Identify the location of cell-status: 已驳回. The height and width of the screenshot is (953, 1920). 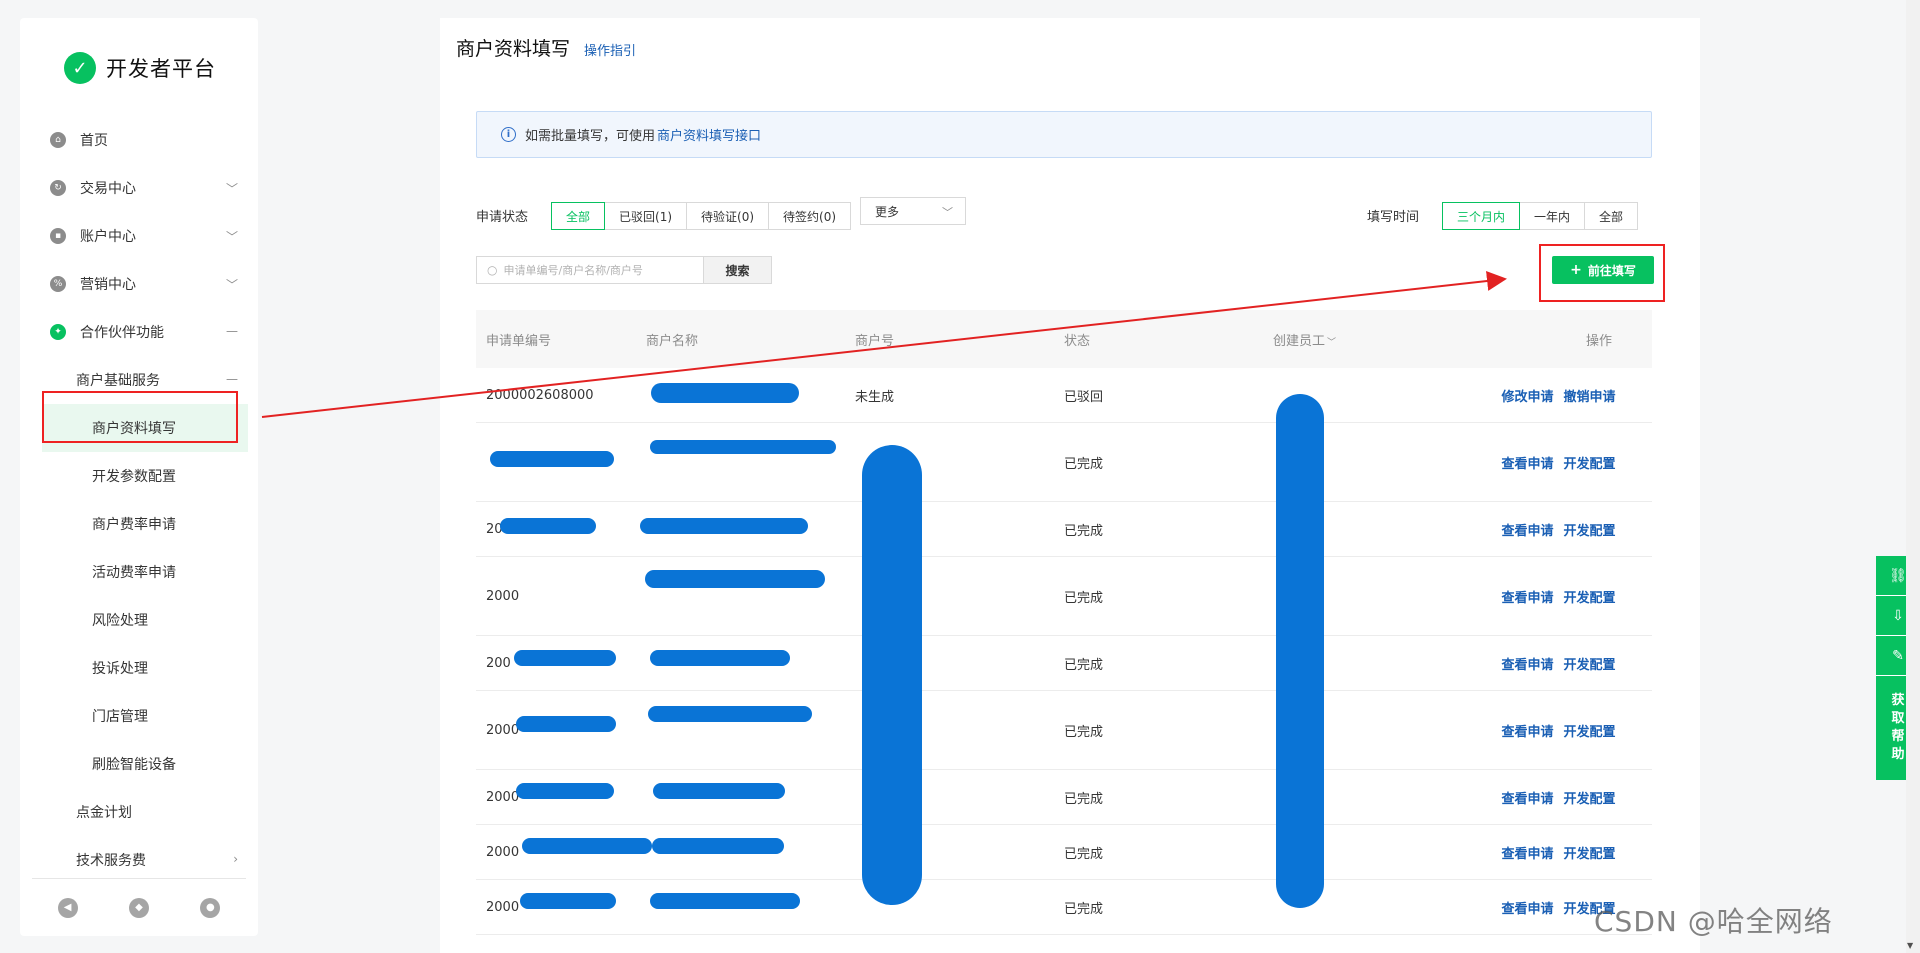
(1084, 397).